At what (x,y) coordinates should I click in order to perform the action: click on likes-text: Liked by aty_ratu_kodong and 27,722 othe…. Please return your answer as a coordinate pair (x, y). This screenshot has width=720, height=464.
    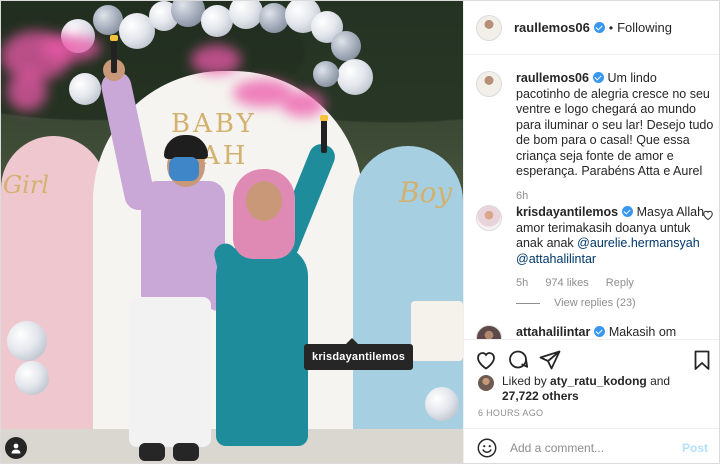
    Looking at the image, I should click on (605, 389).